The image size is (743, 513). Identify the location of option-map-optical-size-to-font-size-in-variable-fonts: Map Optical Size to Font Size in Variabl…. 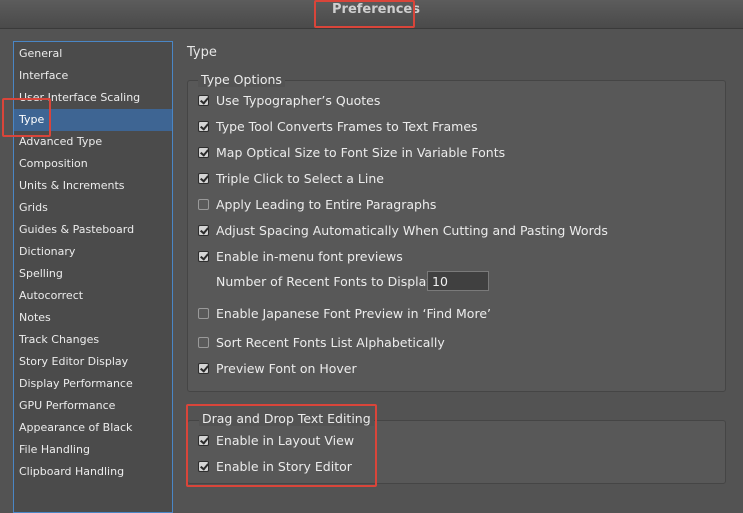
(351, 152).